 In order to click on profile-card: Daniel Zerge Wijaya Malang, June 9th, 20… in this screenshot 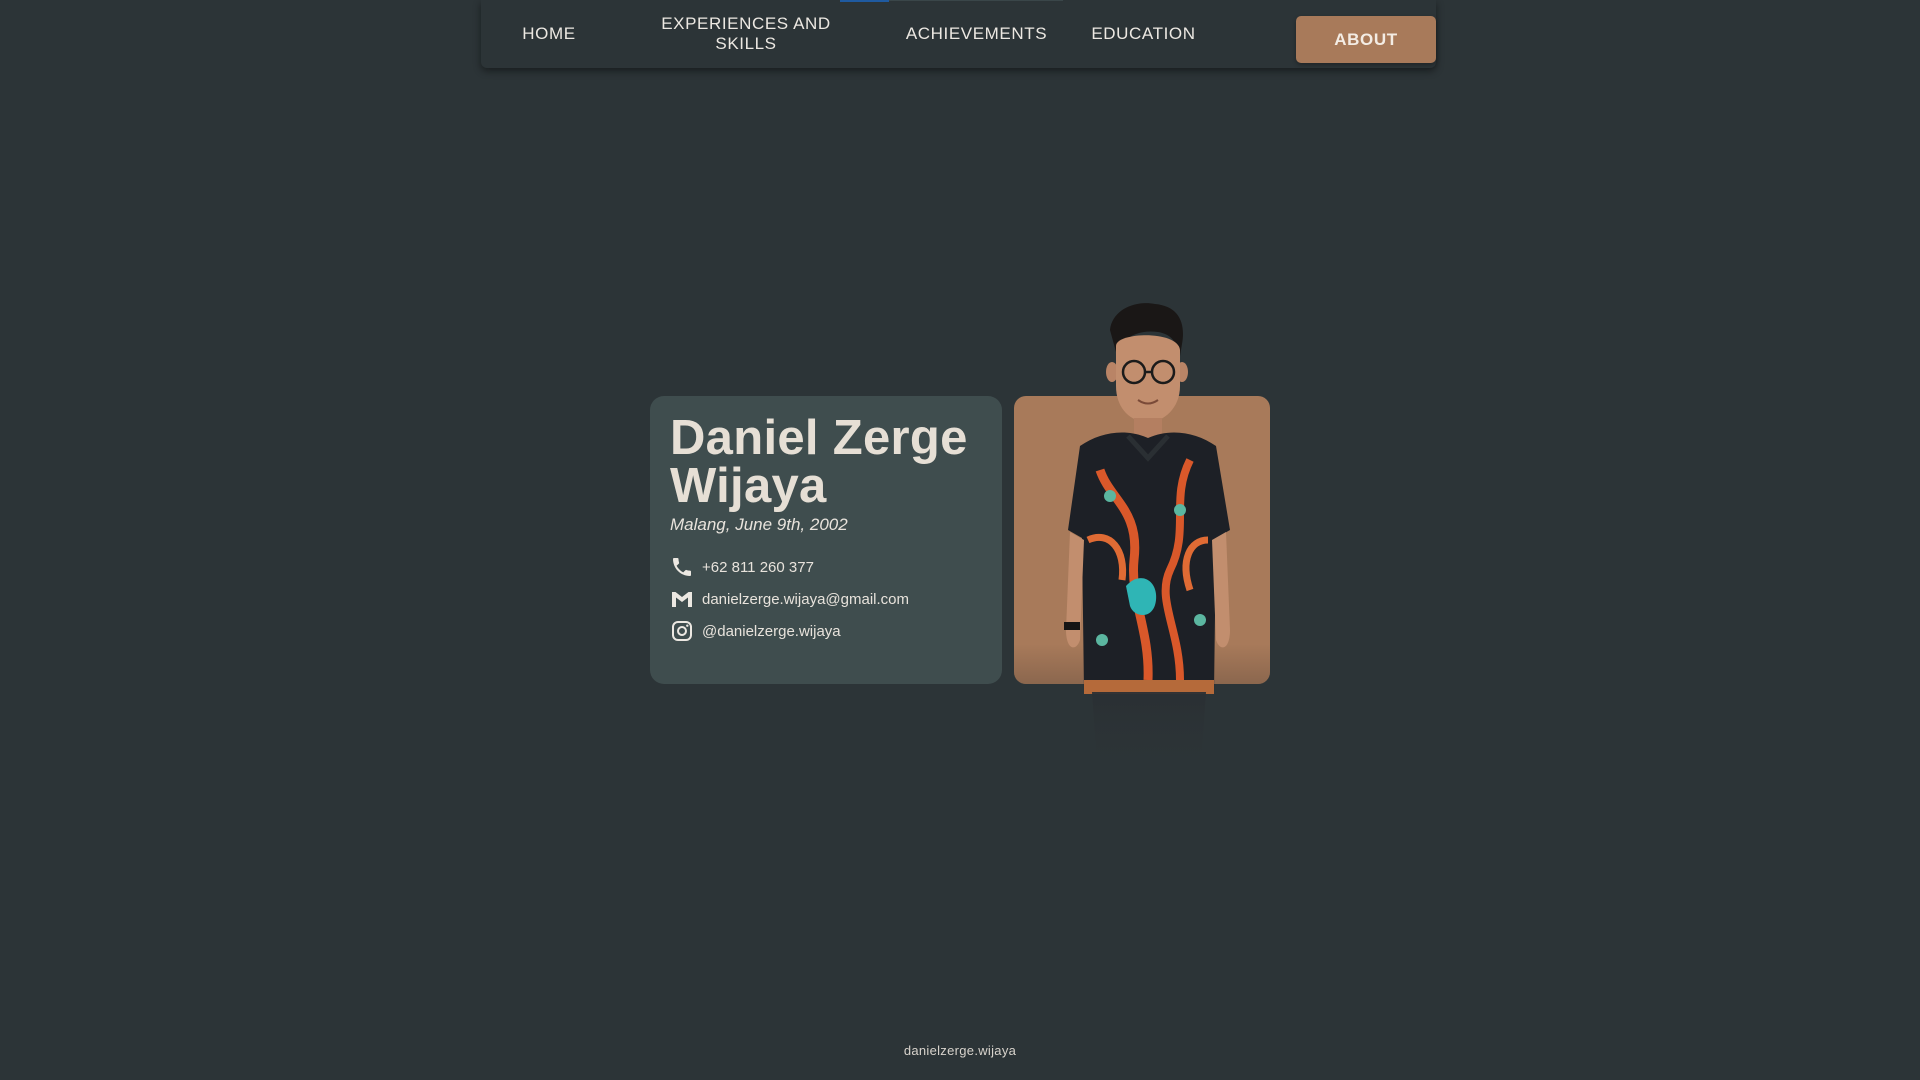, I will do `click(826, 540)`.